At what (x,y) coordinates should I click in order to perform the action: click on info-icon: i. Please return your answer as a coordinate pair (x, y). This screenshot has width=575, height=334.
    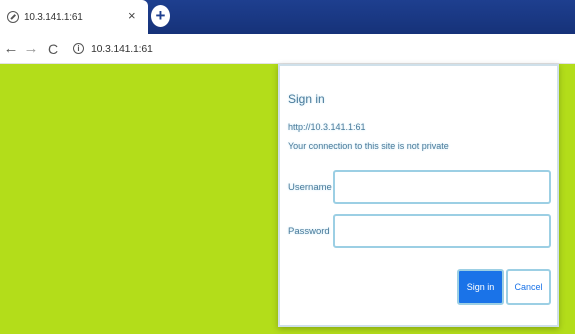
    Looking at the image, I should click on (78, 48).